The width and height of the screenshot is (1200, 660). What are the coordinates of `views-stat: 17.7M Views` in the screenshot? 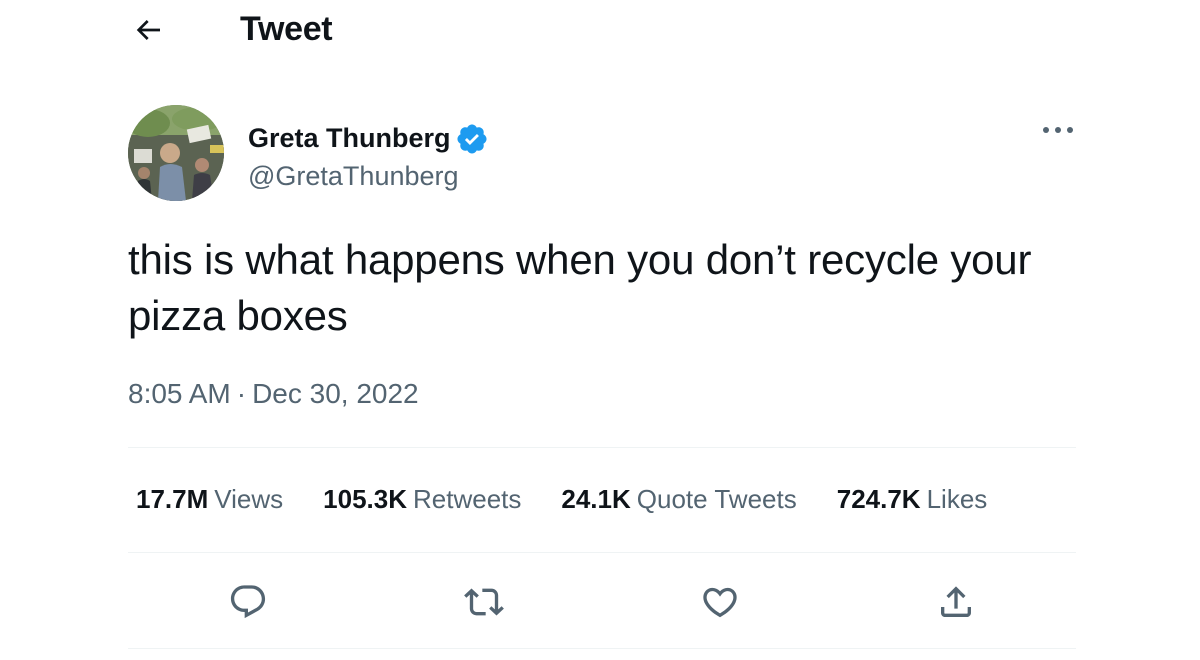 It's located at (209, 499).